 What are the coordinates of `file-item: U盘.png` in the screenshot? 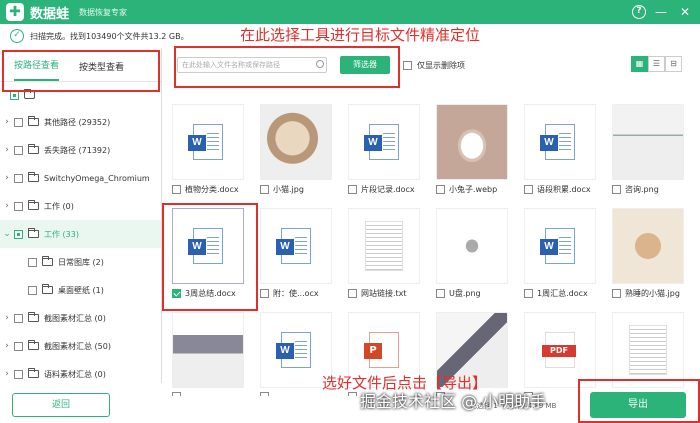 It's located at (471, 258).